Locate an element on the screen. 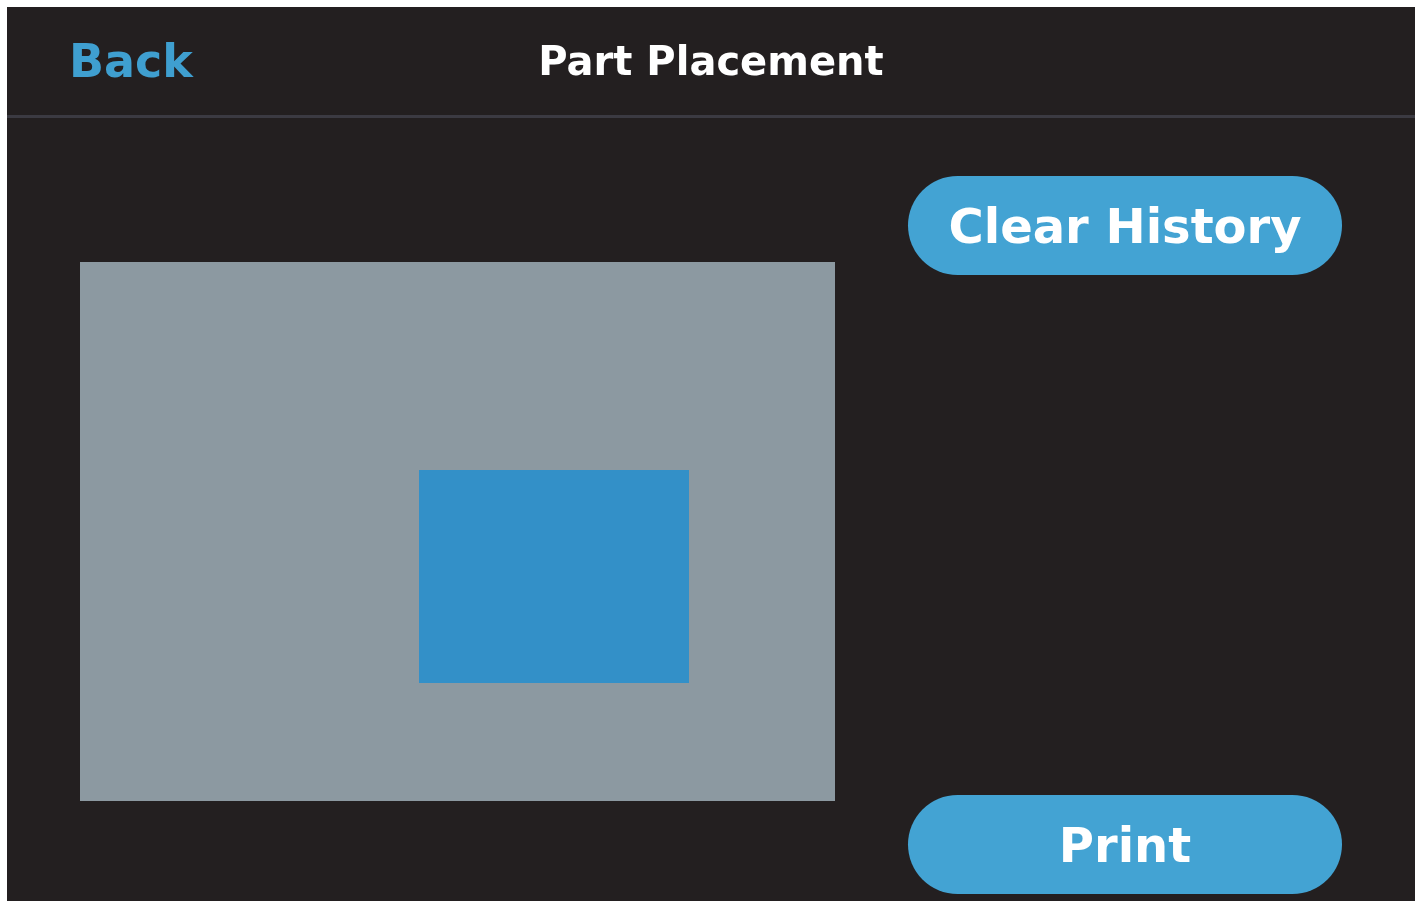 This screenshot has height=901, width=1422. screen-title: Part Placement is located at coordinates (711, 61).